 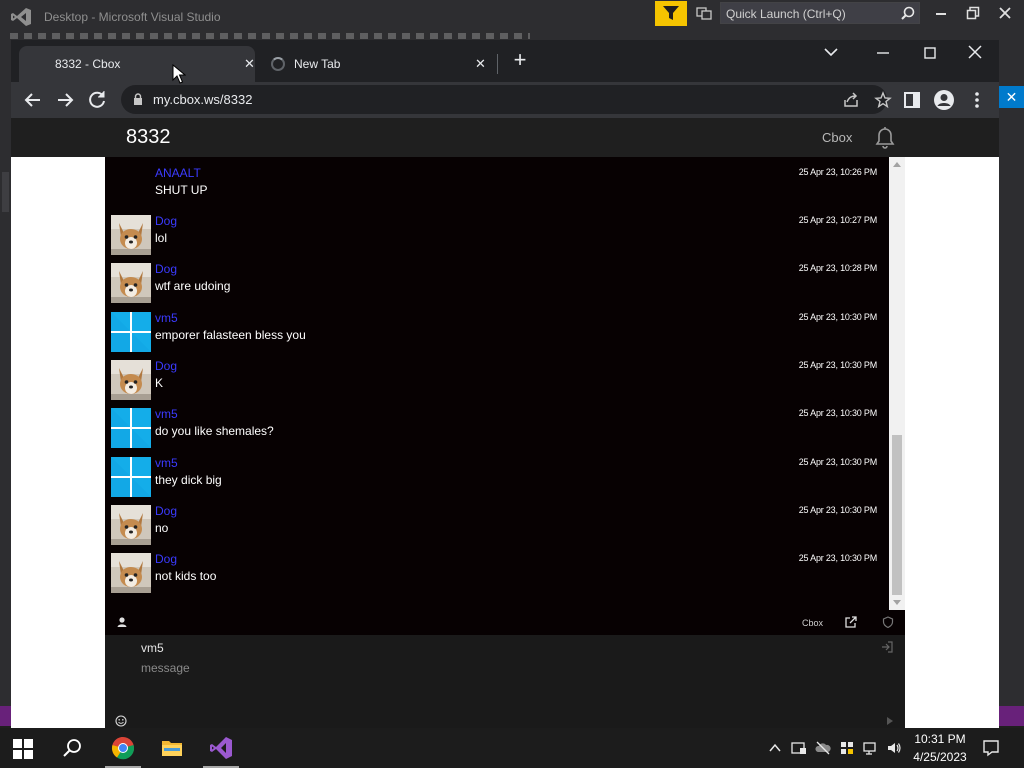 I want to click on scroll-thumb, so click(x=897, y=515).